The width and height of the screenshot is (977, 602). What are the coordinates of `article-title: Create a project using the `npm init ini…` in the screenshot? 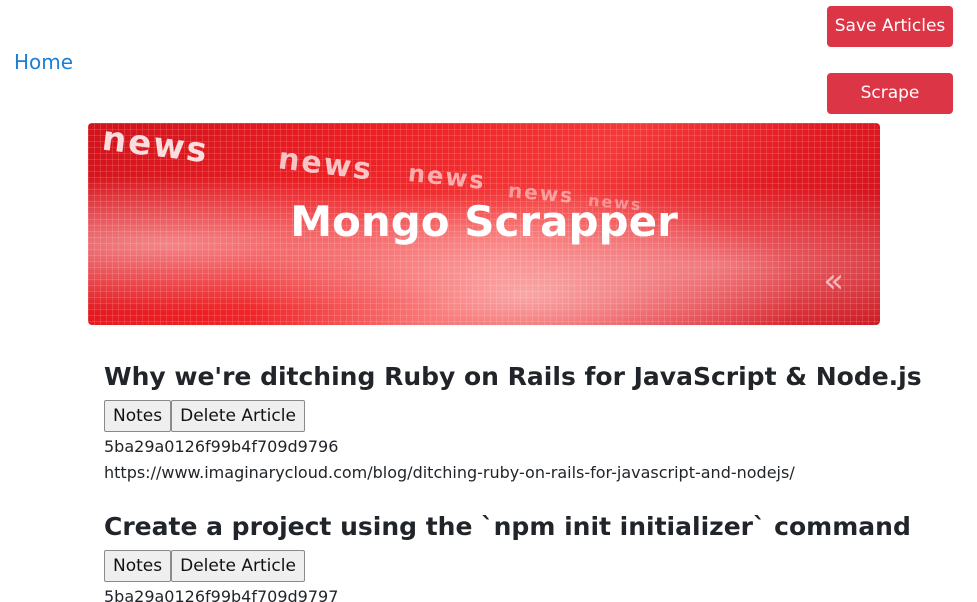 It's located at (507, 526).